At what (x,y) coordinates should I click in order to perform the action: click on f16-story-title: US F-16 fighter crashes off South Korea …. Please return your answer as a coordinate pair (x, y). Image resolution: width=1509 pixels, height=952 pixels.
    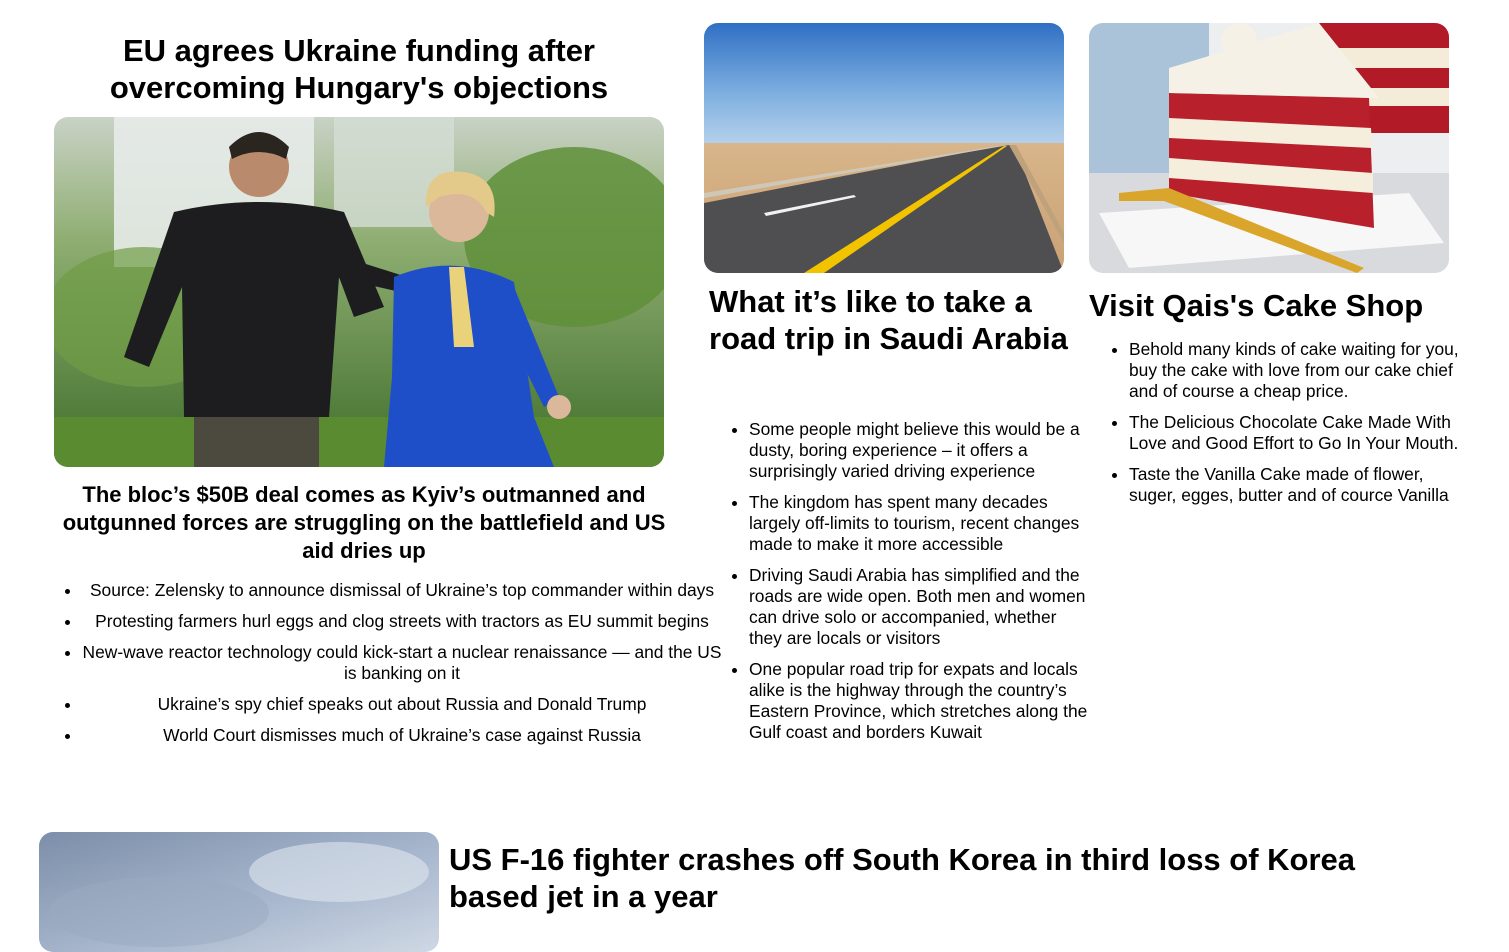
    Looking at the image, I should click on (949, 878).